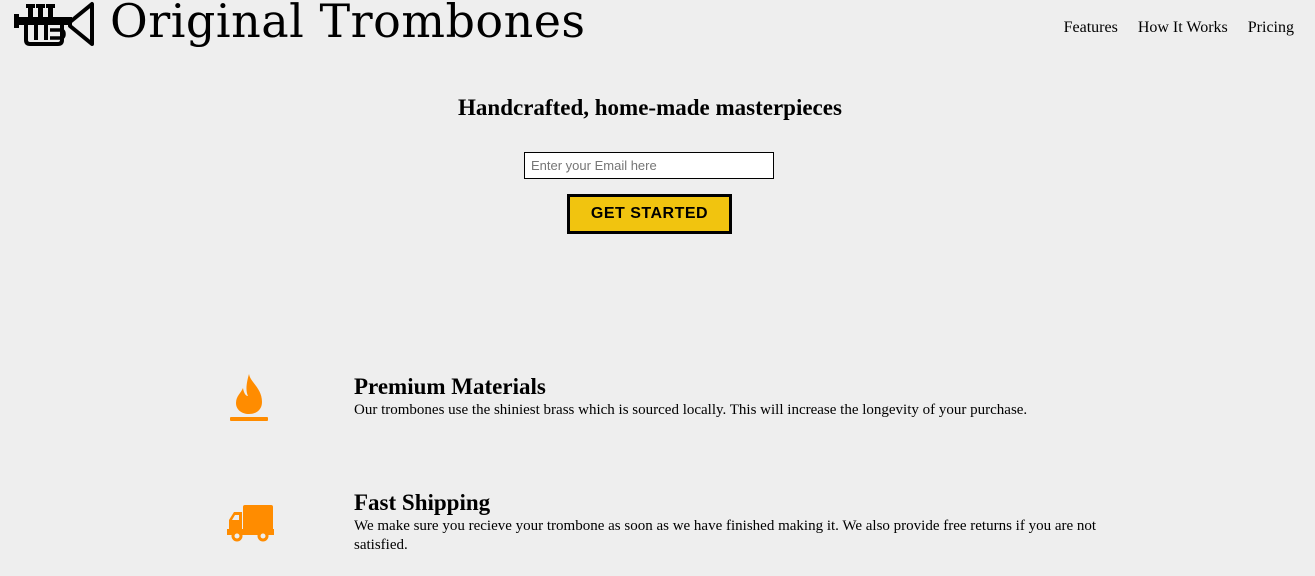  Describe the element at coordinates (422, 502) in the screenshot. I see `feature-title: Fast Shipping` at that location.